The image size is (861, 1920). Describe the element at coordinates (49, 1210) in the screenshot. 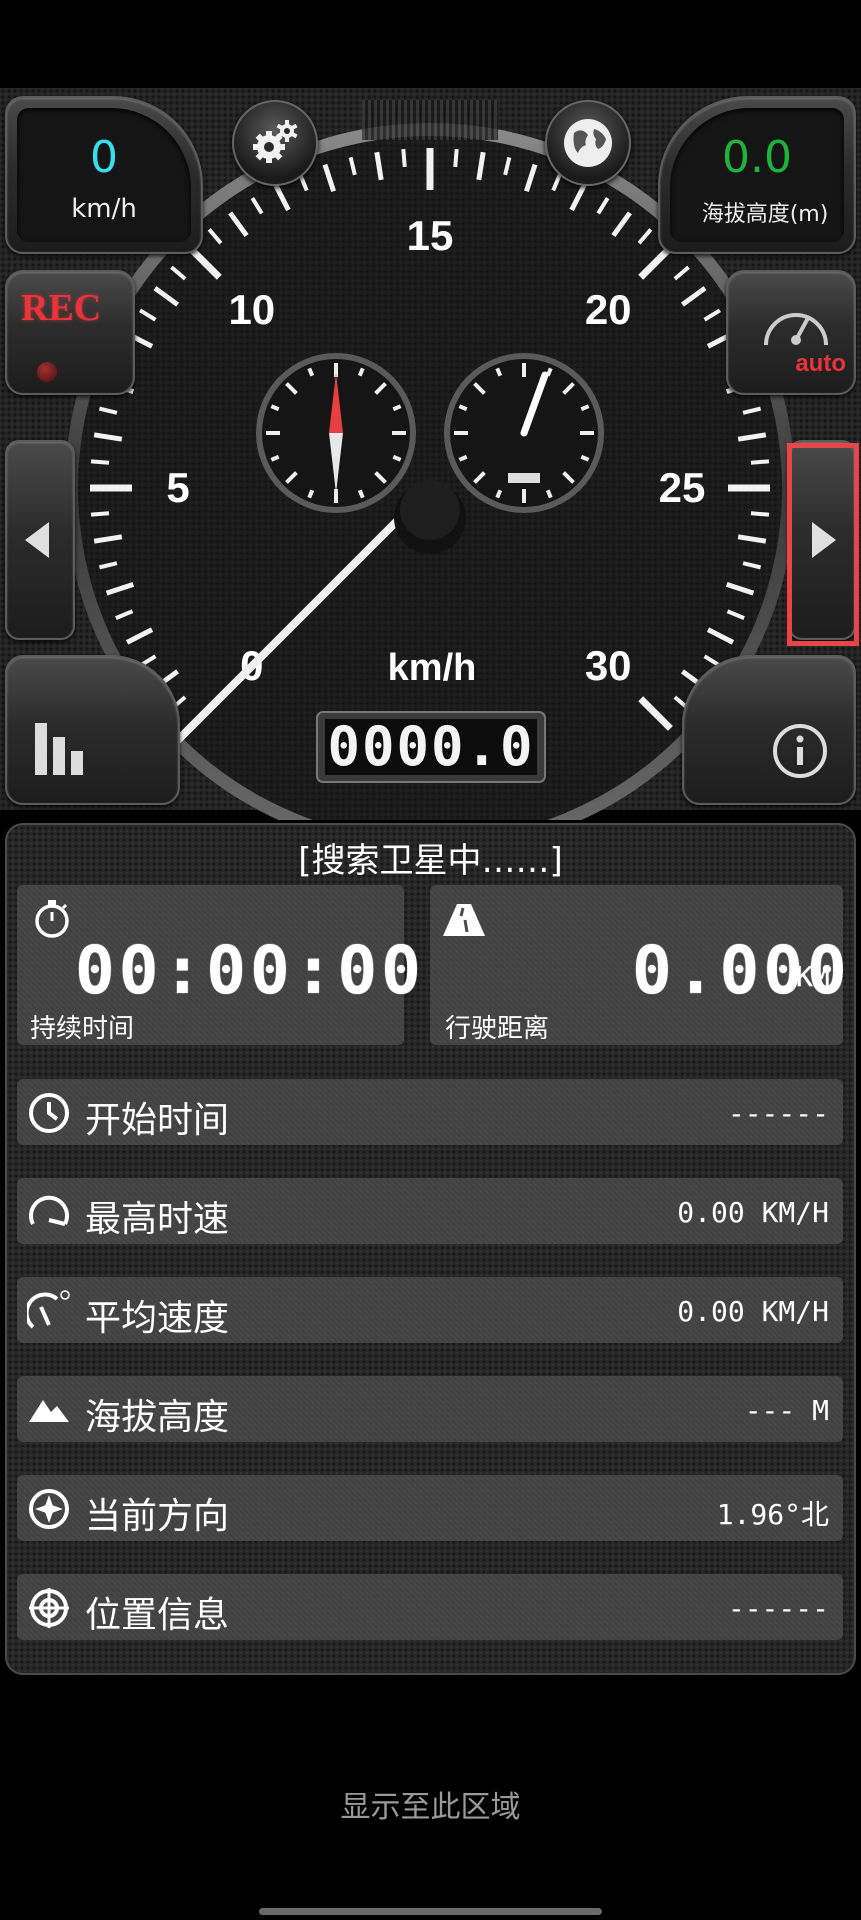

I see `max-speed-icon` at that location.